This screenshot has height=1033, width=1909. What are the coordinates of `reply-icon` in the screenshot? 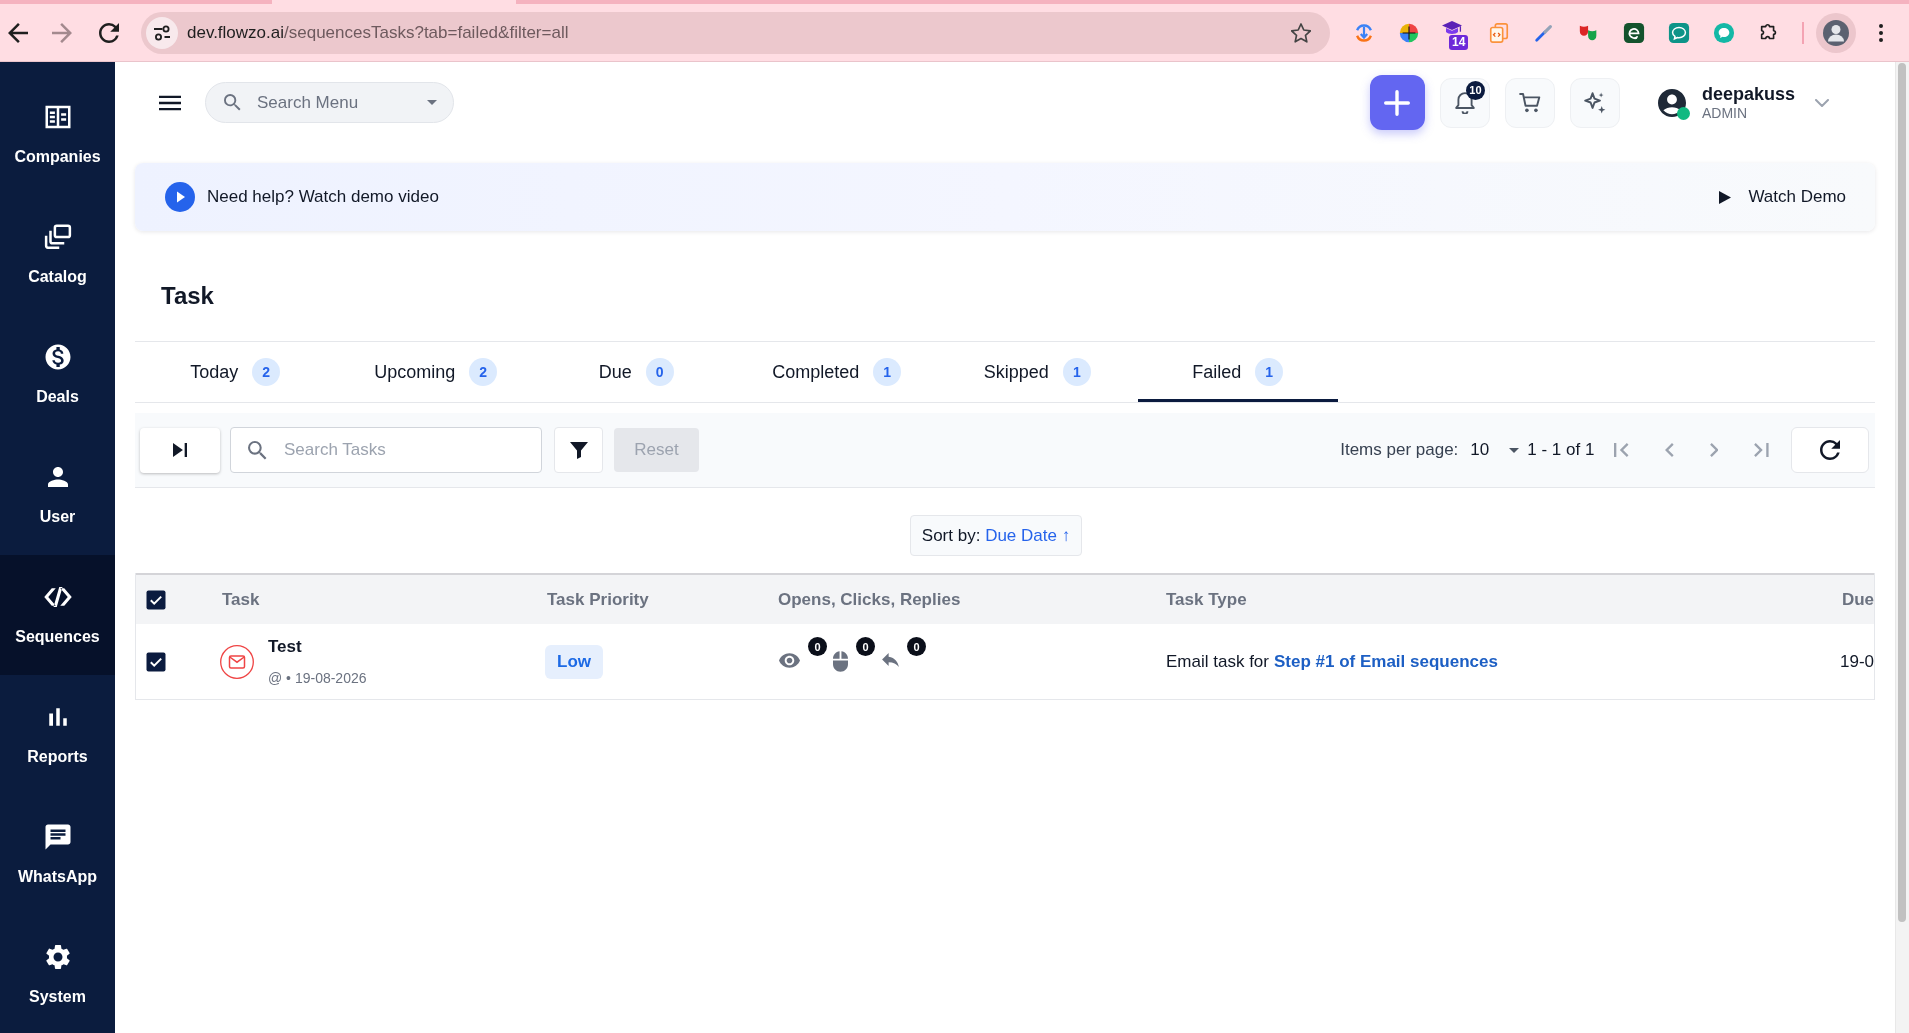 It's located at (890, 660).